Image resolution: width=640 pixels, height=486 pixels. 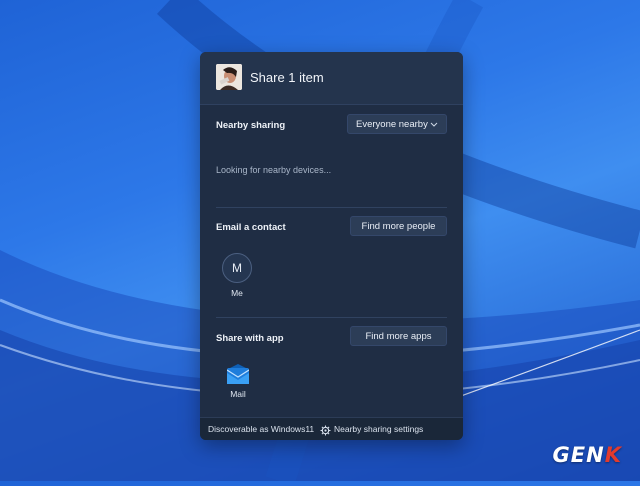 What do you see at coordinates (238, 394) in the screenshot?
I see `app-name-mail: Mail` at bounding box center [238, 394].